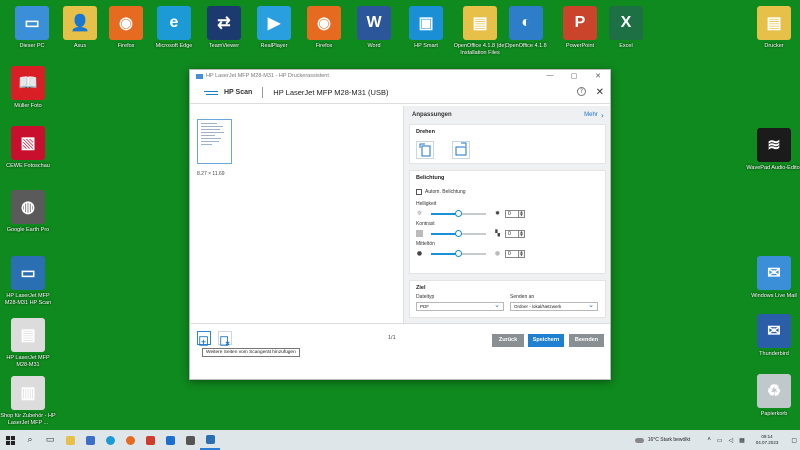 This screenshot has width=800, height=450. I want to click on app-close-icon: ✕, so click(600, 92).